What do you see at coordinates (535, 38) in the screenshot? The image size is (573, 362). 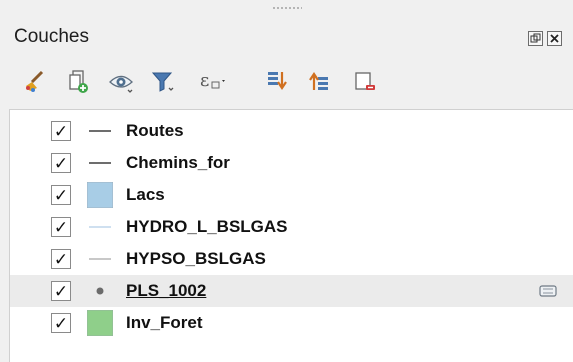 I see `float-window-icon` at bounding box center [535, 38].